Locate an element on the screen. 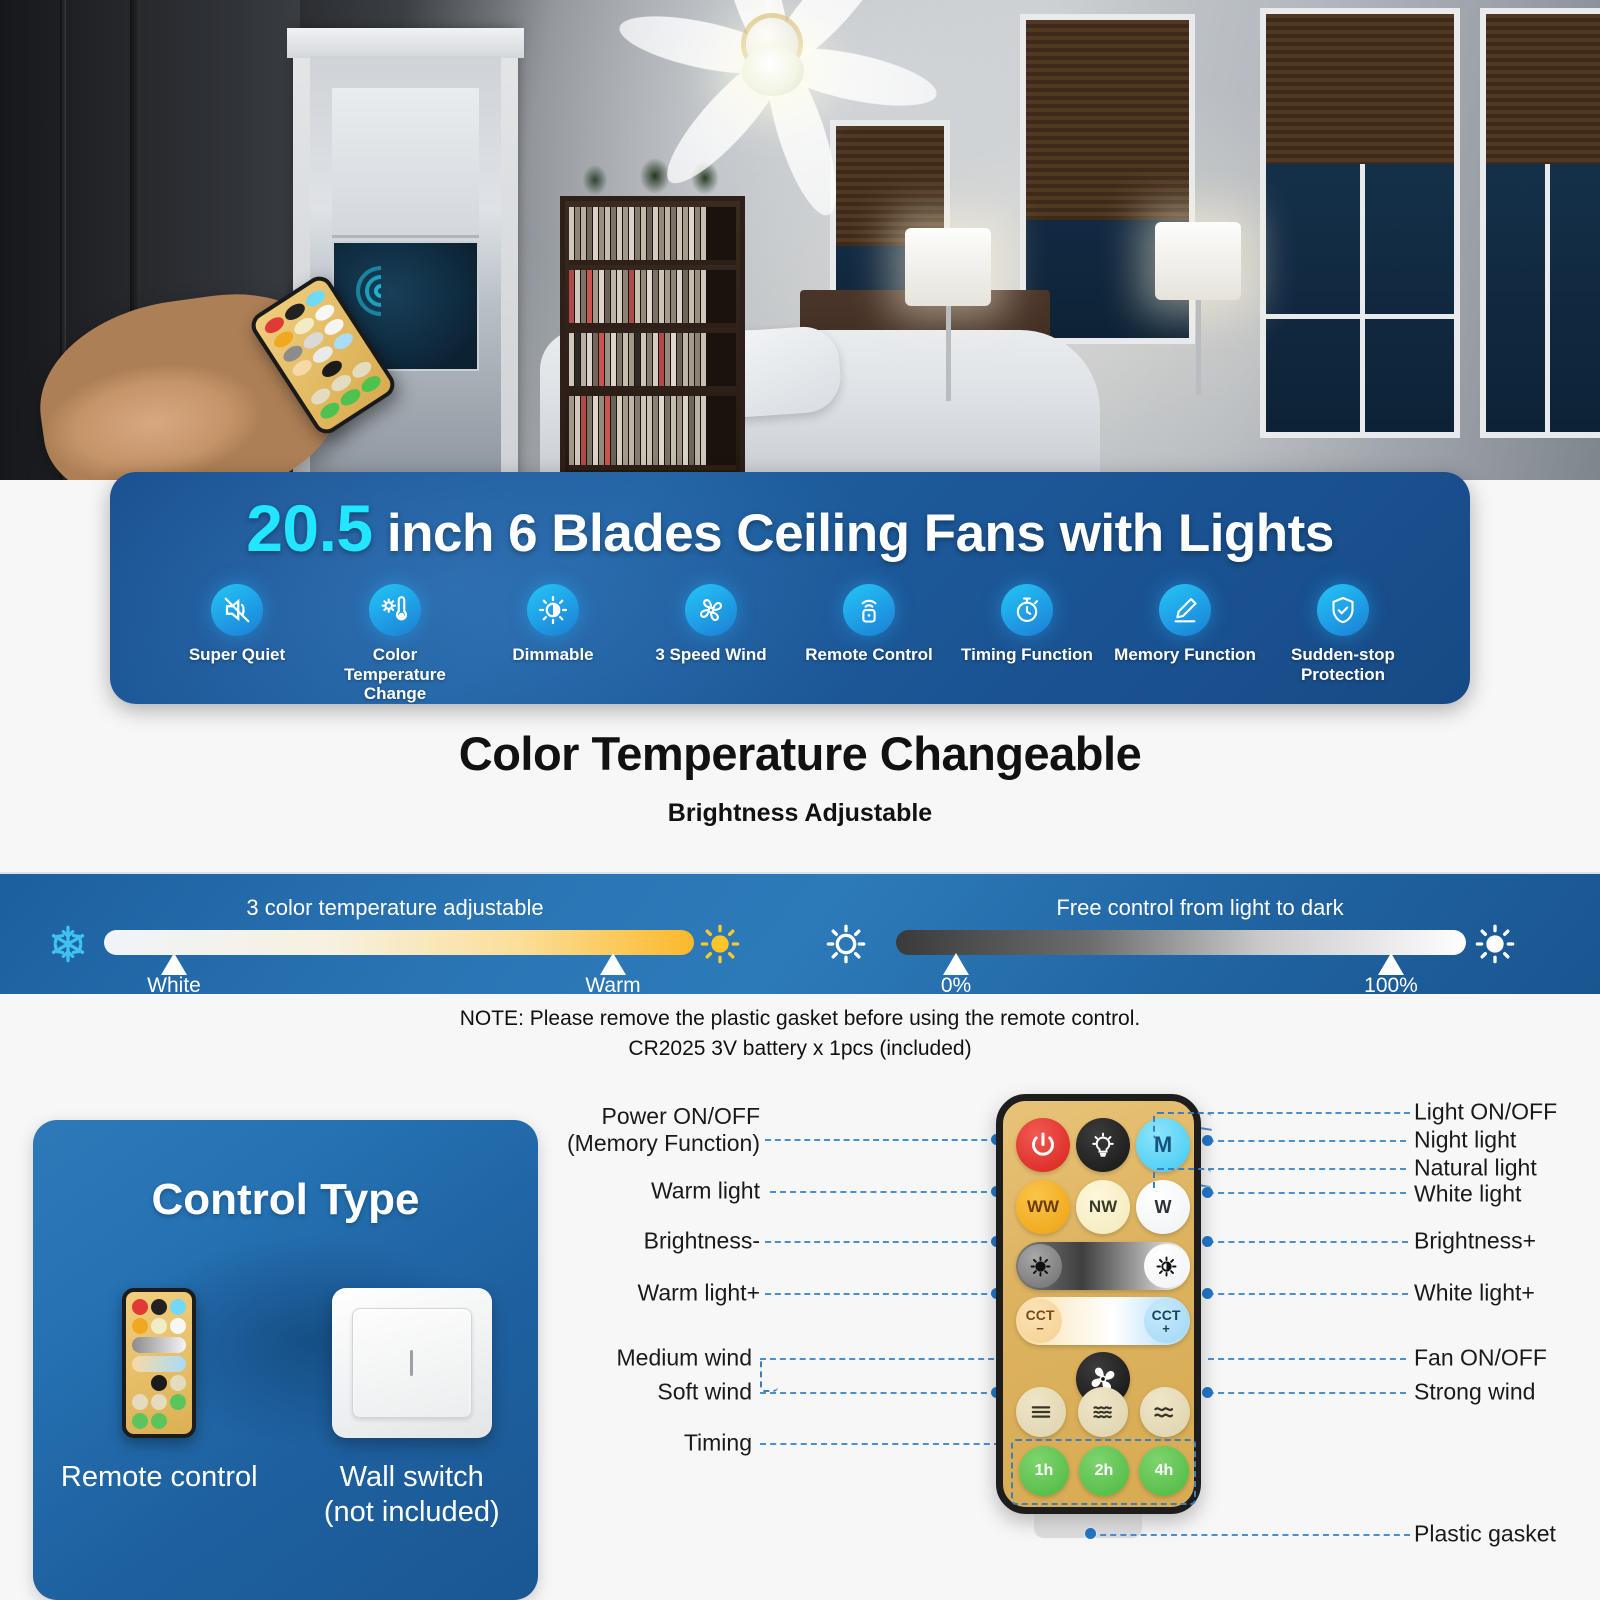 The image size is (1600, 1600). cct-plus-sign: + is located at coordinates (1166, 1328).